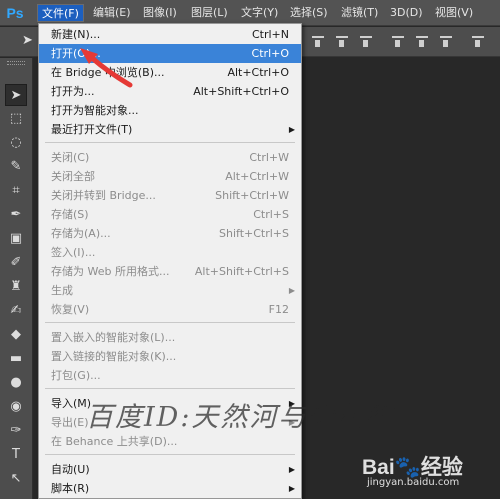 This screenshot has height=499, width=500. I want to click on baidu-url: jingyan.baidu.com, so click(413, 482).